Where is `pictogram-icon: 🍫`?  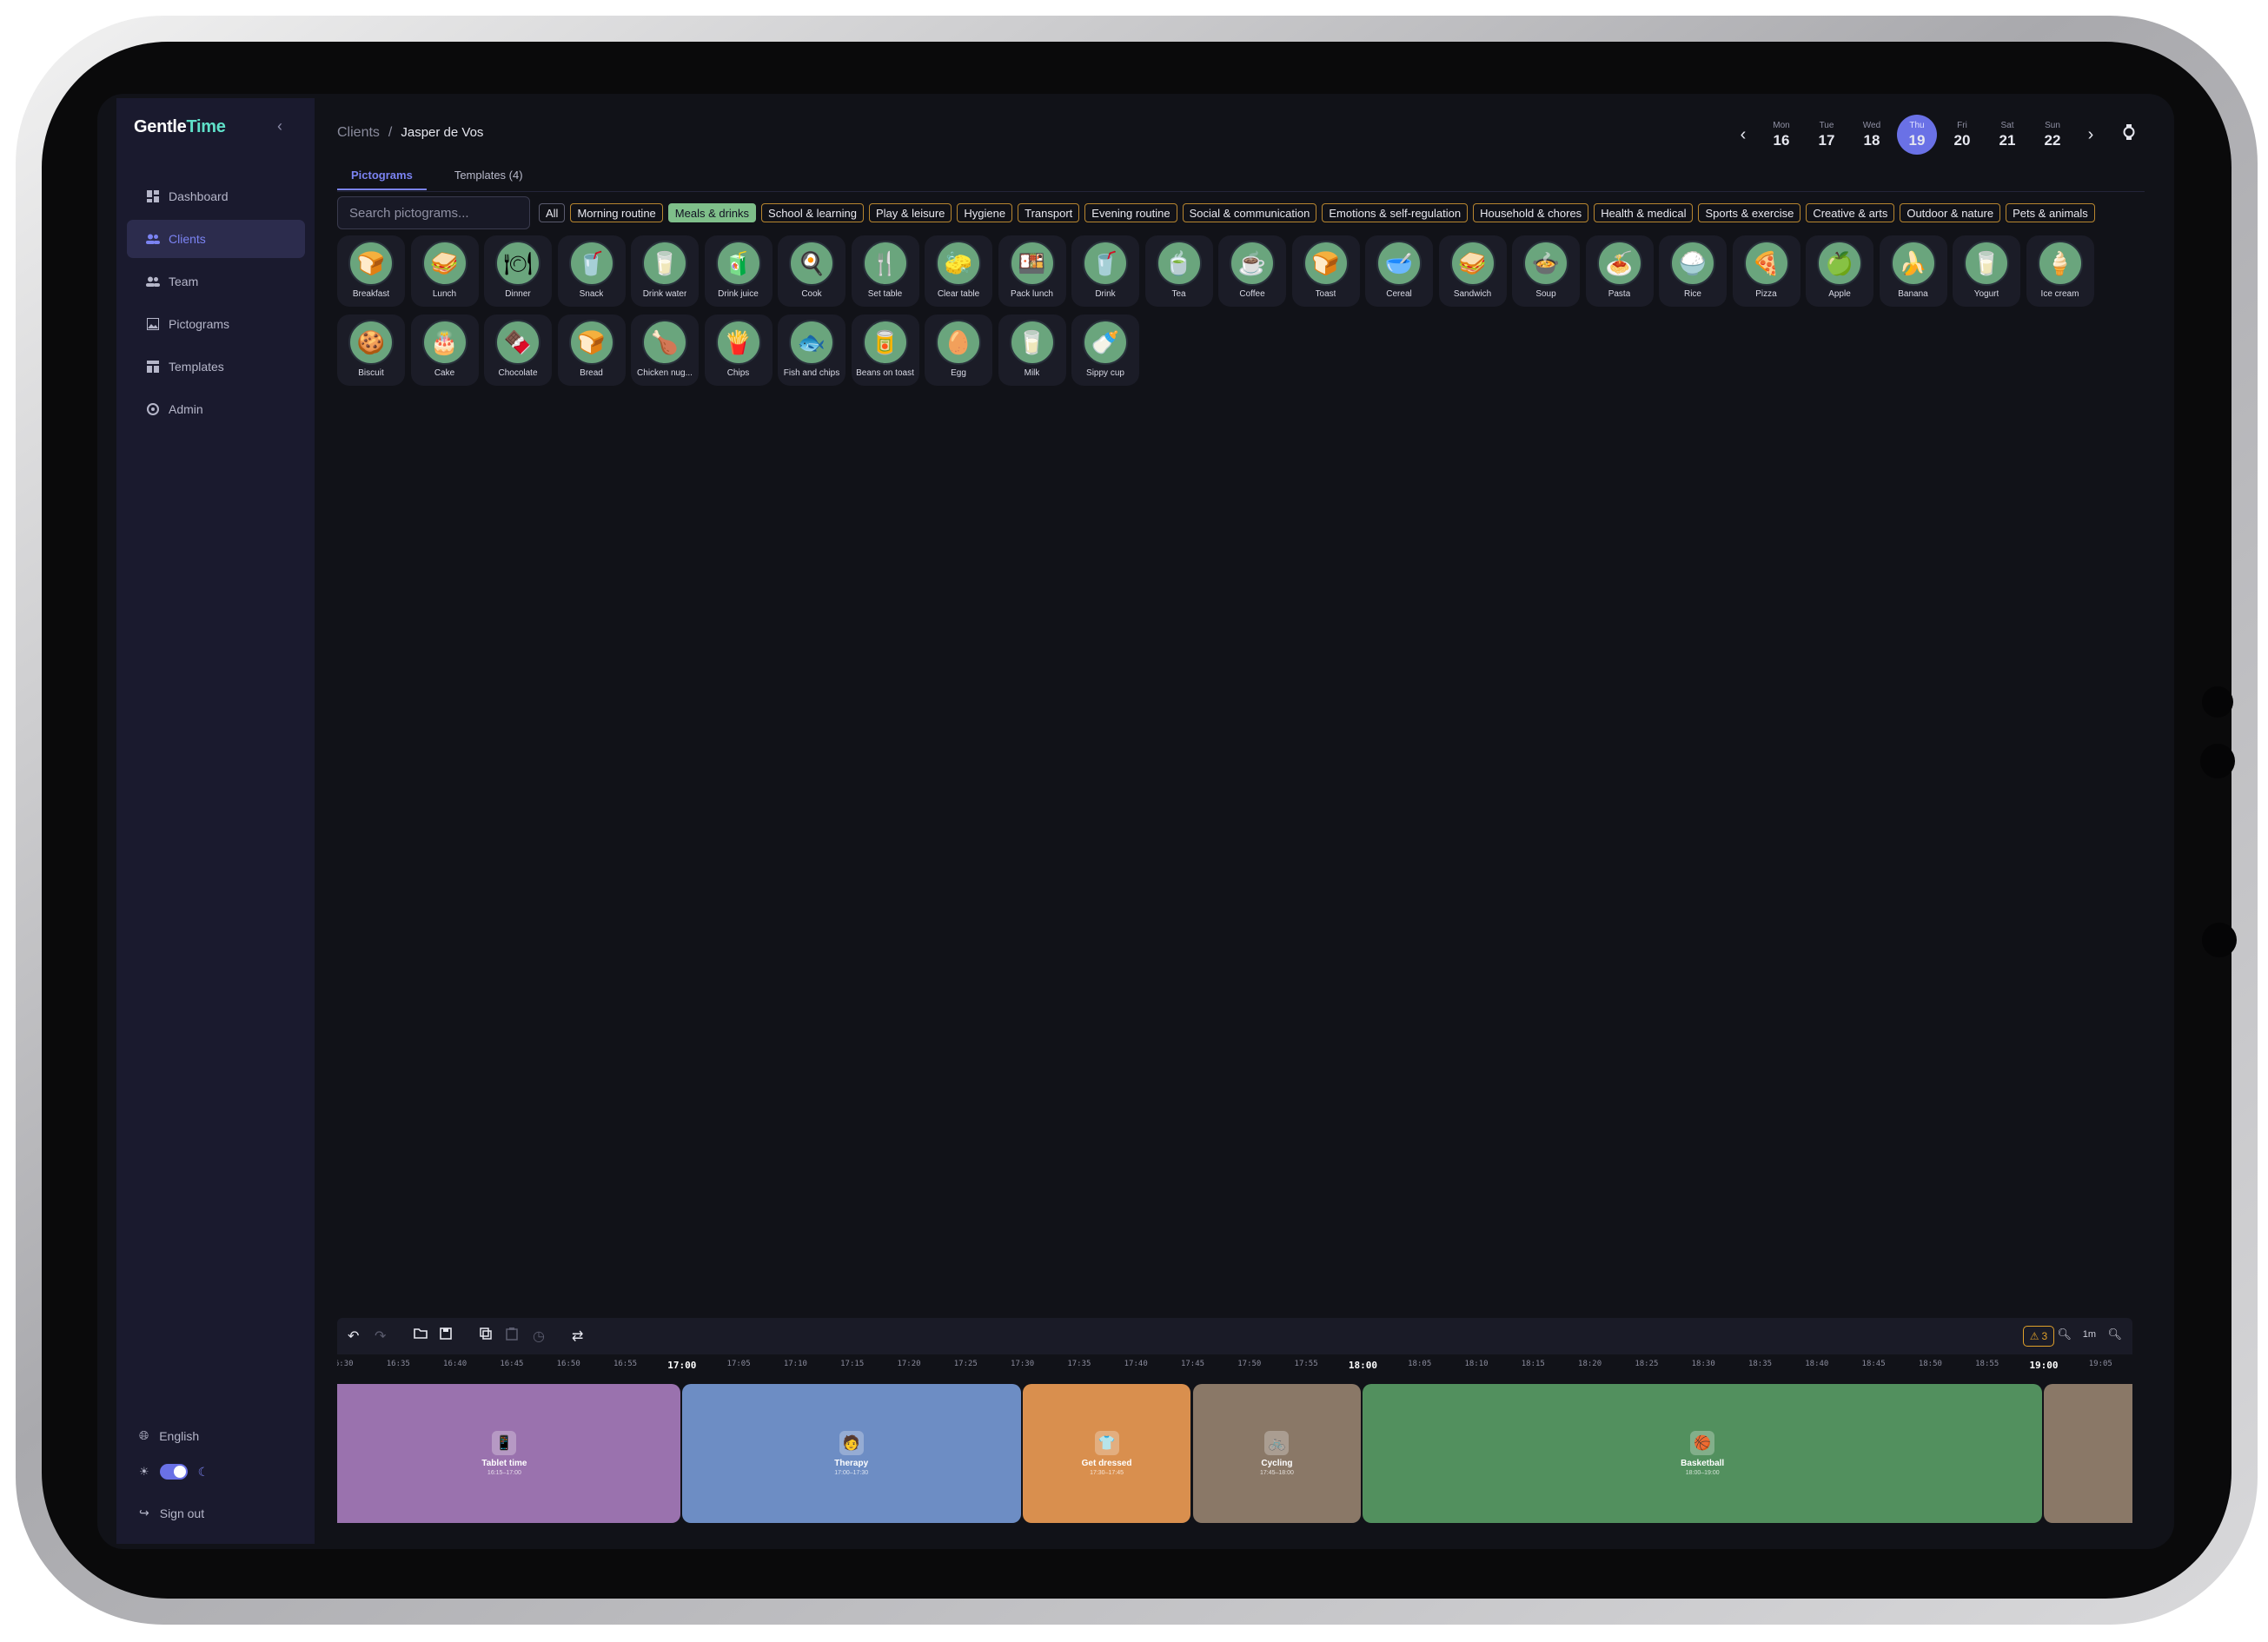
pictogram-icon: 🍫 is located at coordinates (517, 342).